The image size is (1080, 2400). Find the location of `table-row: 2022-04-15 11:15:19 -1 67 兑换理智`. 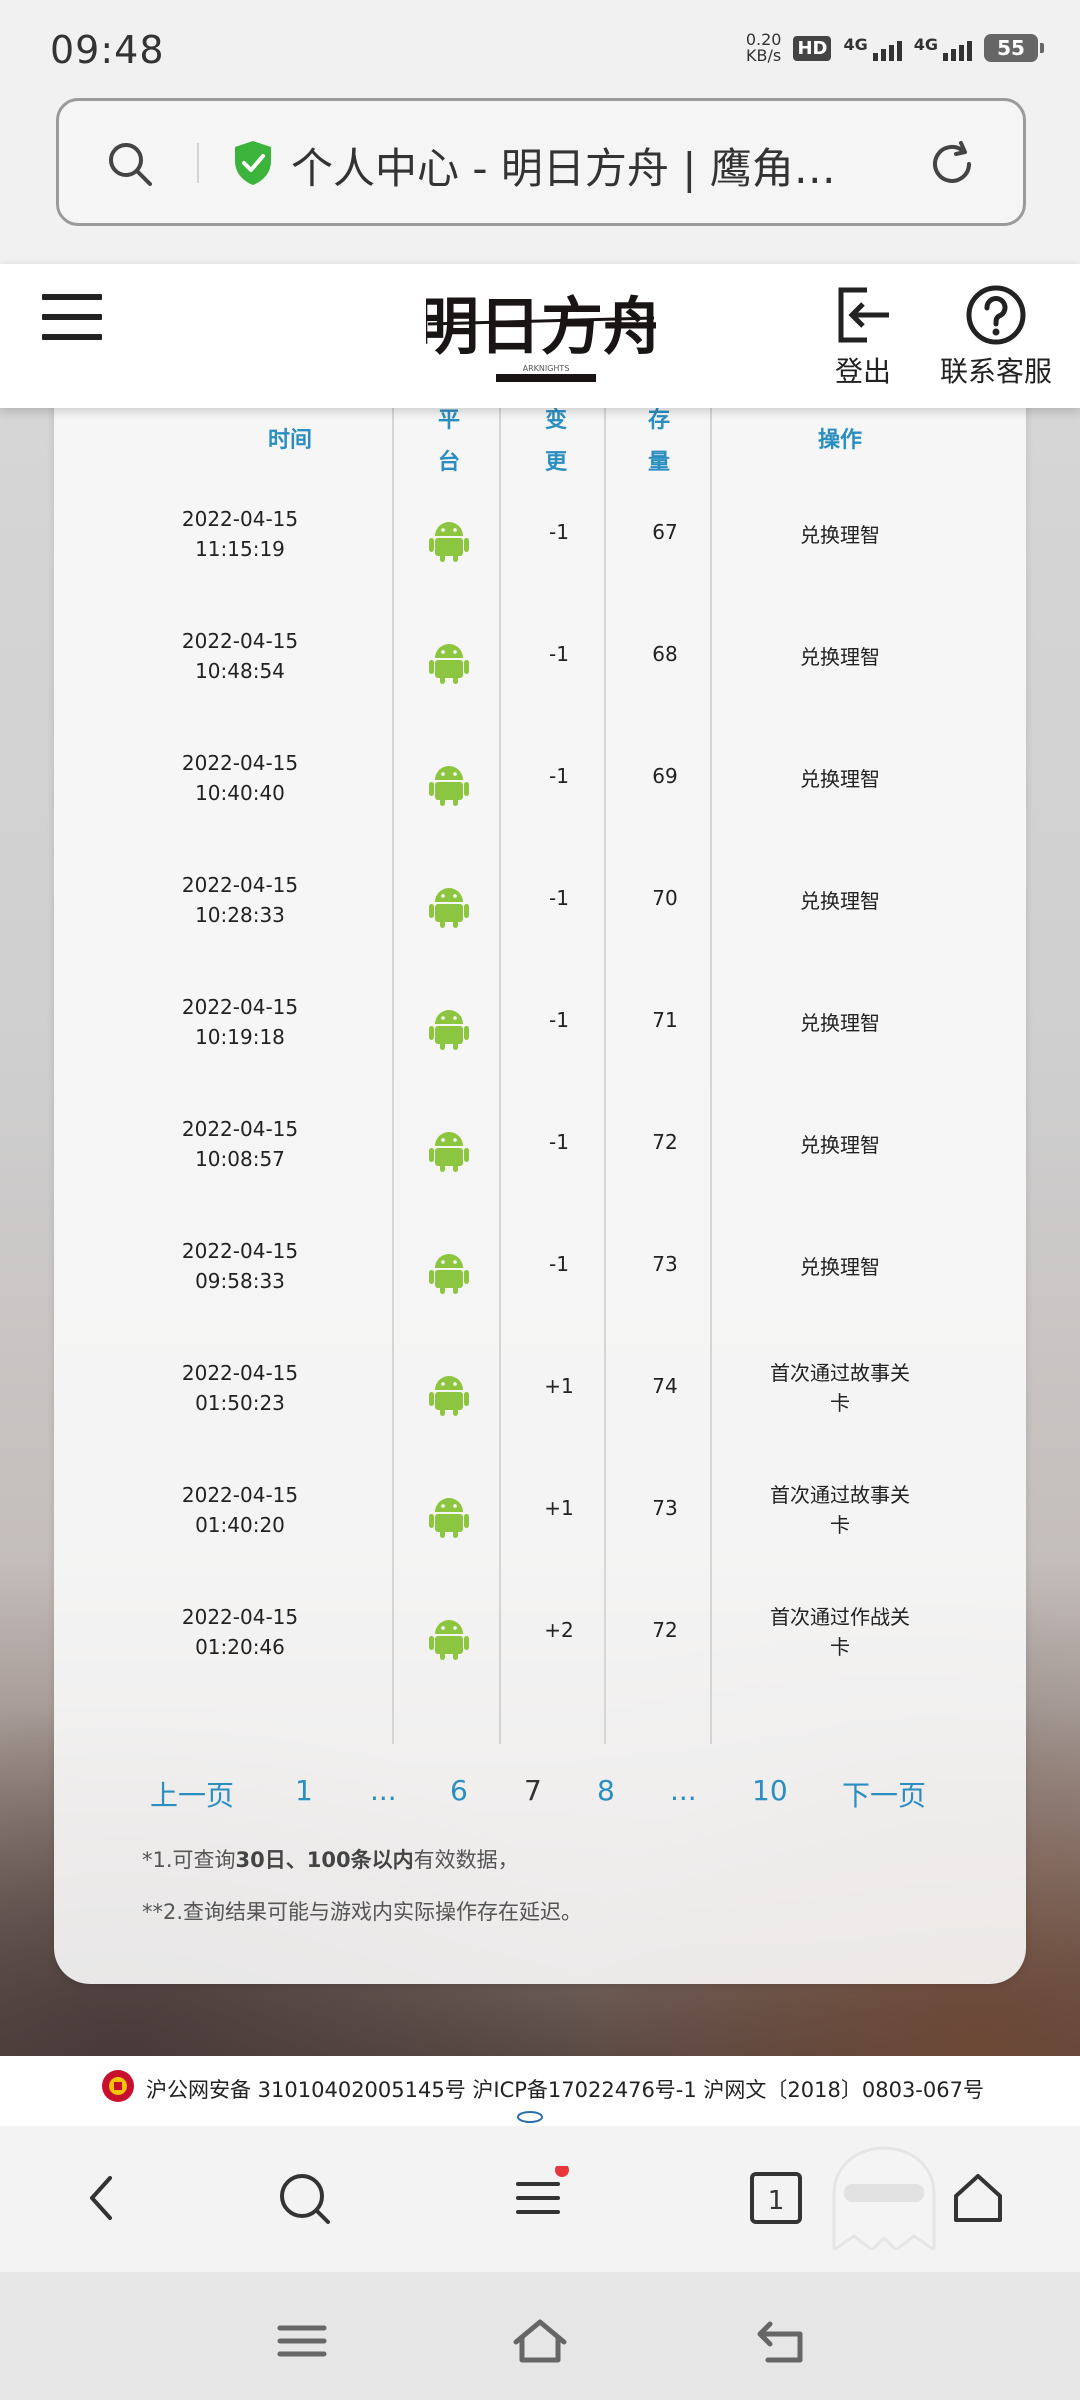

table-row: 2022-04-15 11:15:19 -1 67 兑换理智 is located at coordinates (540, 565).